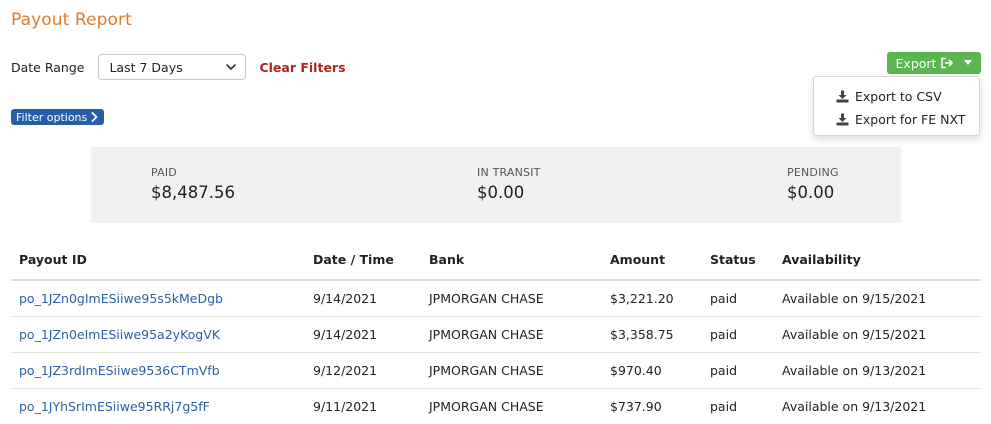  I want to click on filter-options-label: Filter options, so click(52, 117).